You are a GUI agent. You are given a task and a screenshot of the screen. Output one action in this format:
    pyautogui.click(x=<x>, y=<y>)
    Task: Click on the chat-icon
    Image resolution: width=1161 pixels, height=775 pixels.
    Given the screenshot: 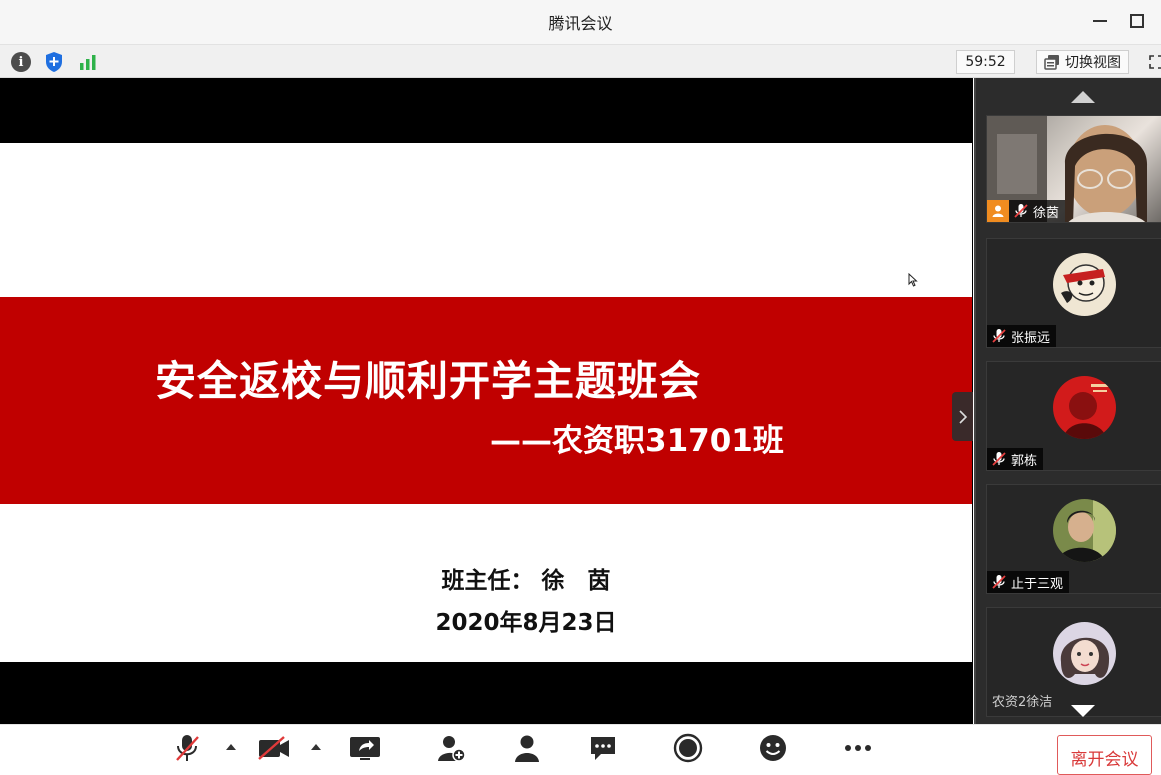 What is the action you would take?
    pyautogui.click(x=603, y=748)
    